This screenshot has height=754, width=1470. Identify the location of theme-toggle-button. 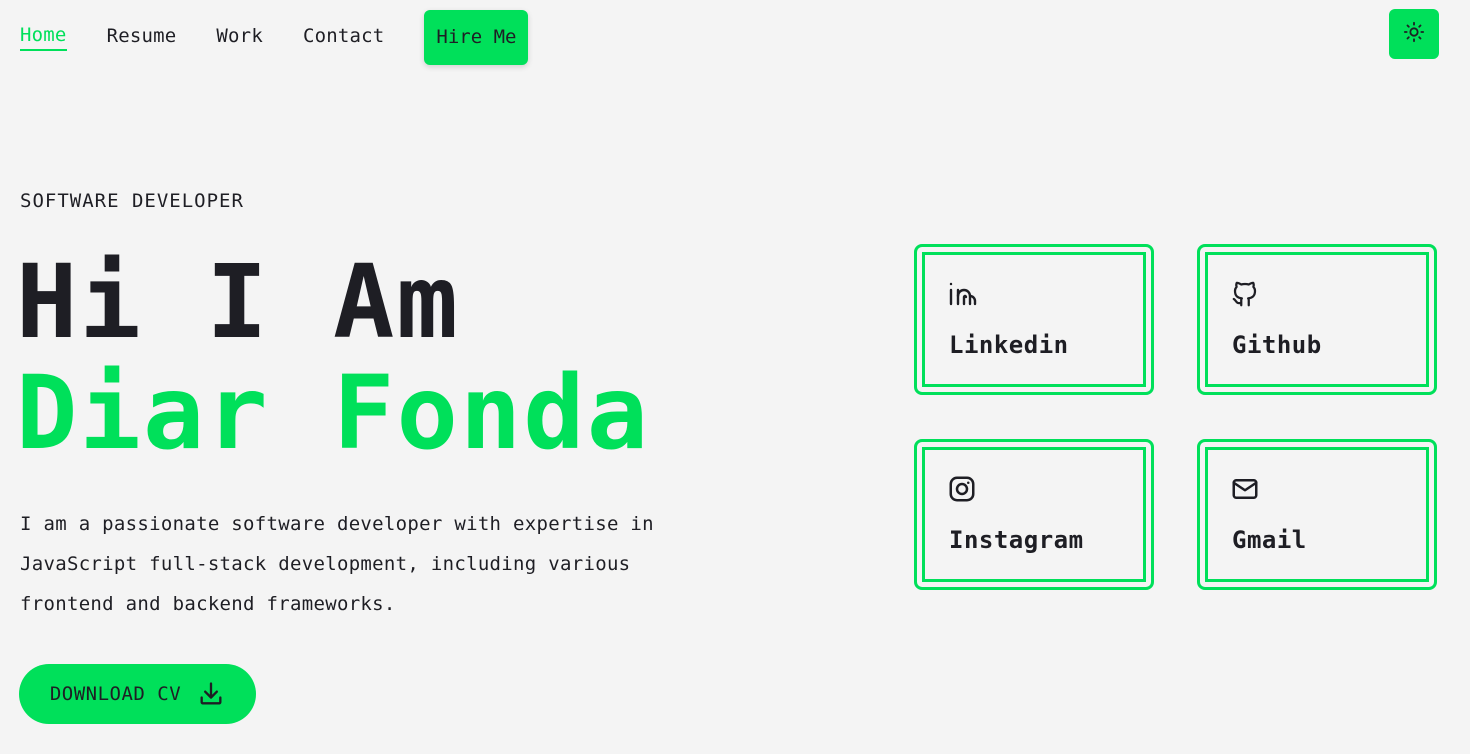
(1414, 34).